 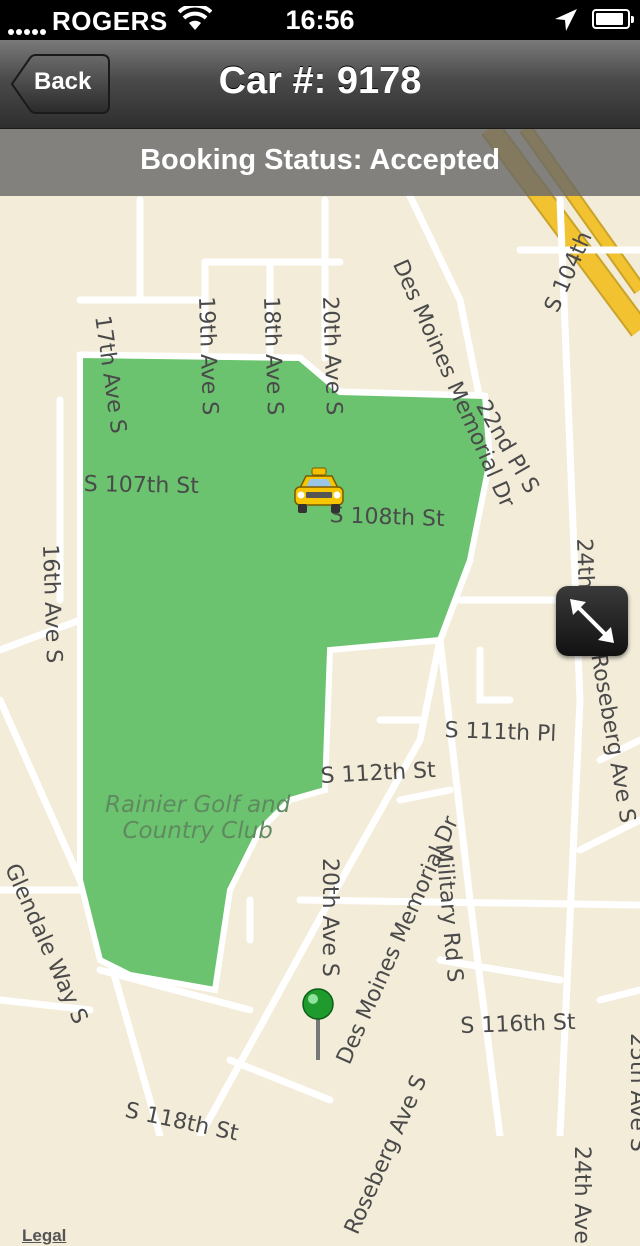 I want to click on booking-status-banner: Booking Status: Accepted, so click(x=320, y=162).